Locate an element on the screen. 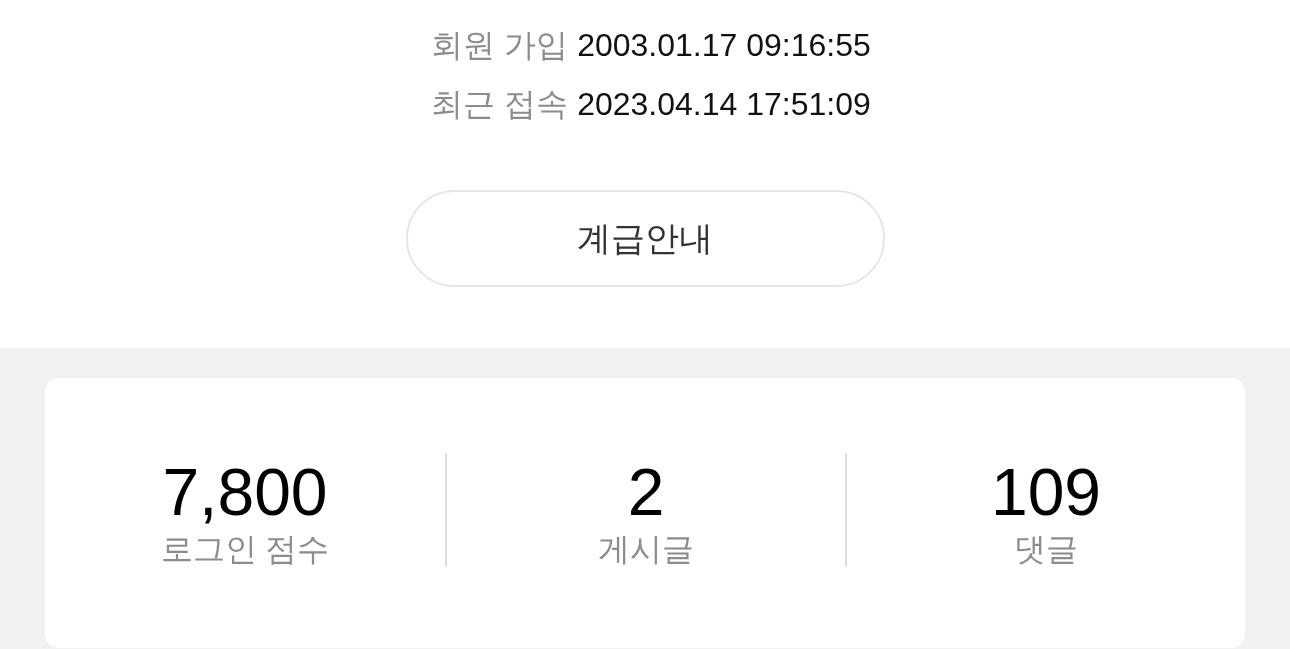 This screenshot has height=649, width=1290. info-value: 2023.04.14 17:51:09 is located at coordinates (724, 104).